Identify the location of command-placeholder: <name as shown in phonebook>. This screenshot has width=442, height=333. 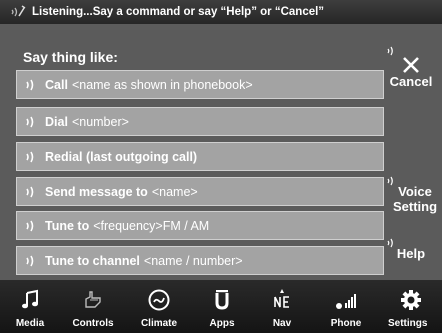
(162, 84).